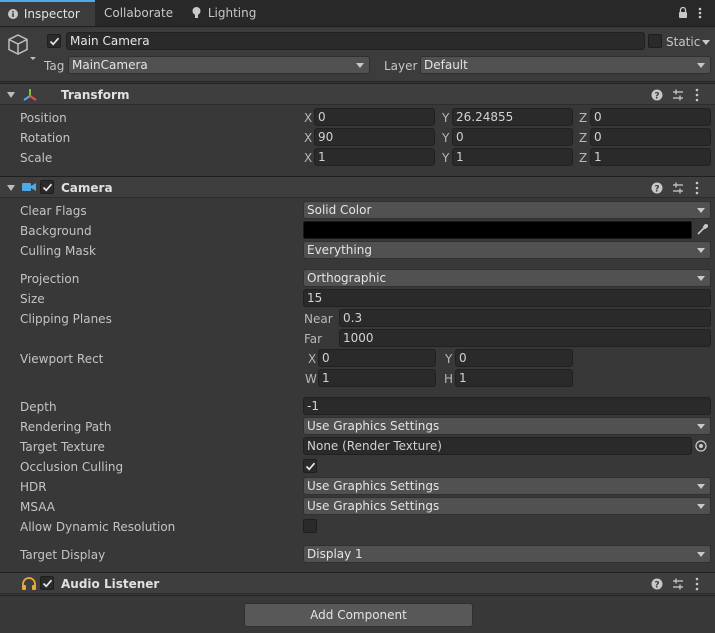 The height and width of the screenshot is (633, 715). Describe the element at coordinates (377, 378) in the screenshot. I see `viewport-w-field: 1` at that location.